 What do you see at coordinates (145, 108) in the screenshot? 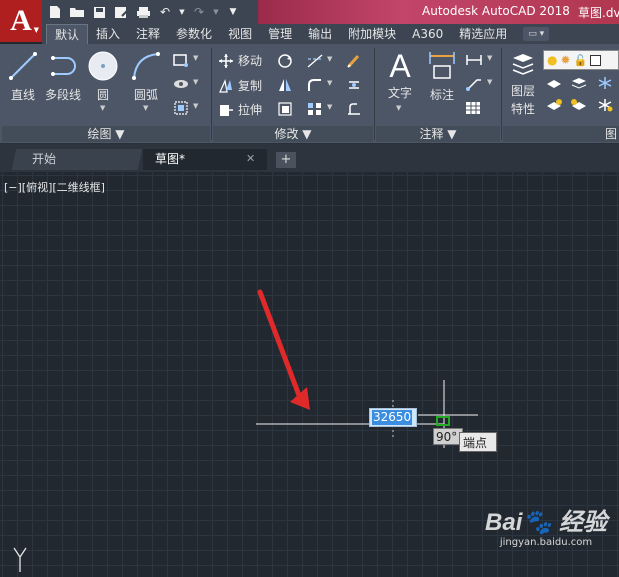
I see `arc-dropdown-icon: ▼` at bounding box center [145, 108].